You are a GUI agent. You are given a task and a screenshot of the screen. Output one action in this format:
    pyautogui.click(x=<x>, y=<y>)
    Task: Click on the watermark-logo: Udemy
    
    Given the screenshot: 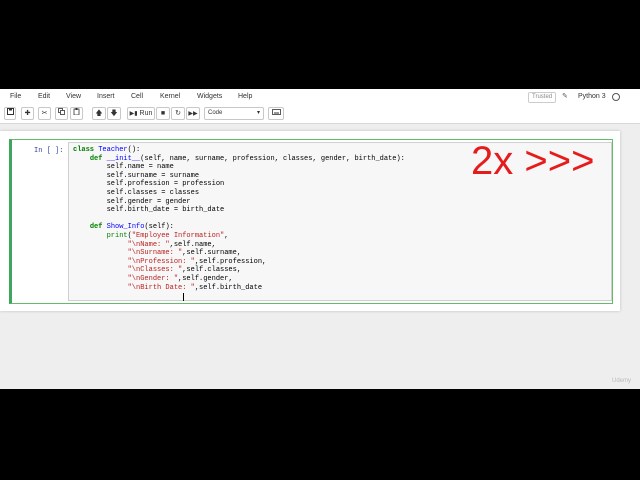 What is the action you would take?
    pyautogui.click(x=622, y=381)
    